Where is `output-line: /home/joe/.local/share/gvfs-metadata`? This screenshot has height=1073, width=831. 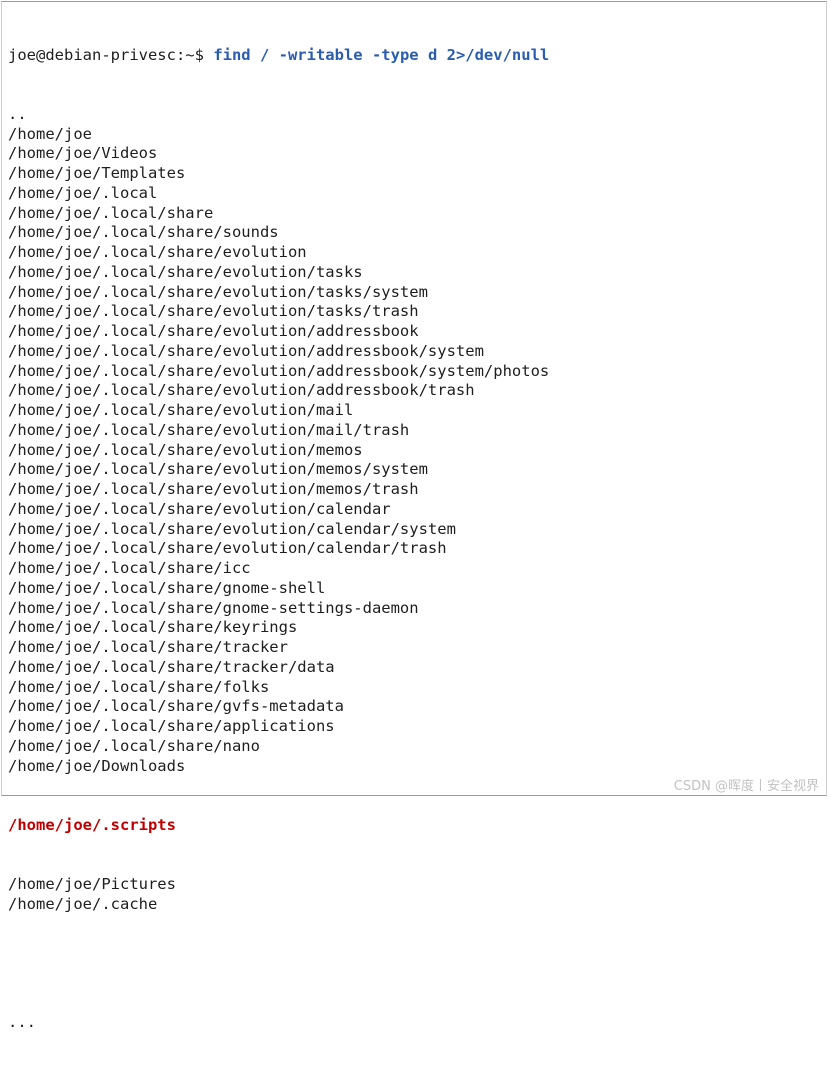
output-line: /home/joe/.local/share/gvfs-metadata is located at coordinates (176, 706).